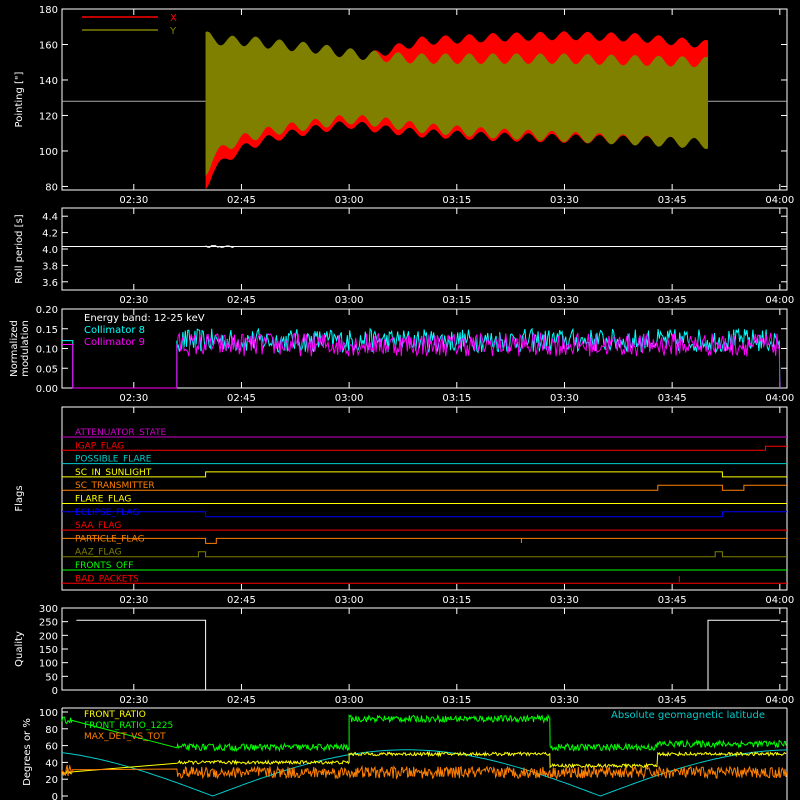 Image resolution: width=800 pixels, height=800 pixels. What do you see at coordinates (48, 650) in the screenshot?
I see `quality-ytick-label: 150` at bounding box center [48, 650].